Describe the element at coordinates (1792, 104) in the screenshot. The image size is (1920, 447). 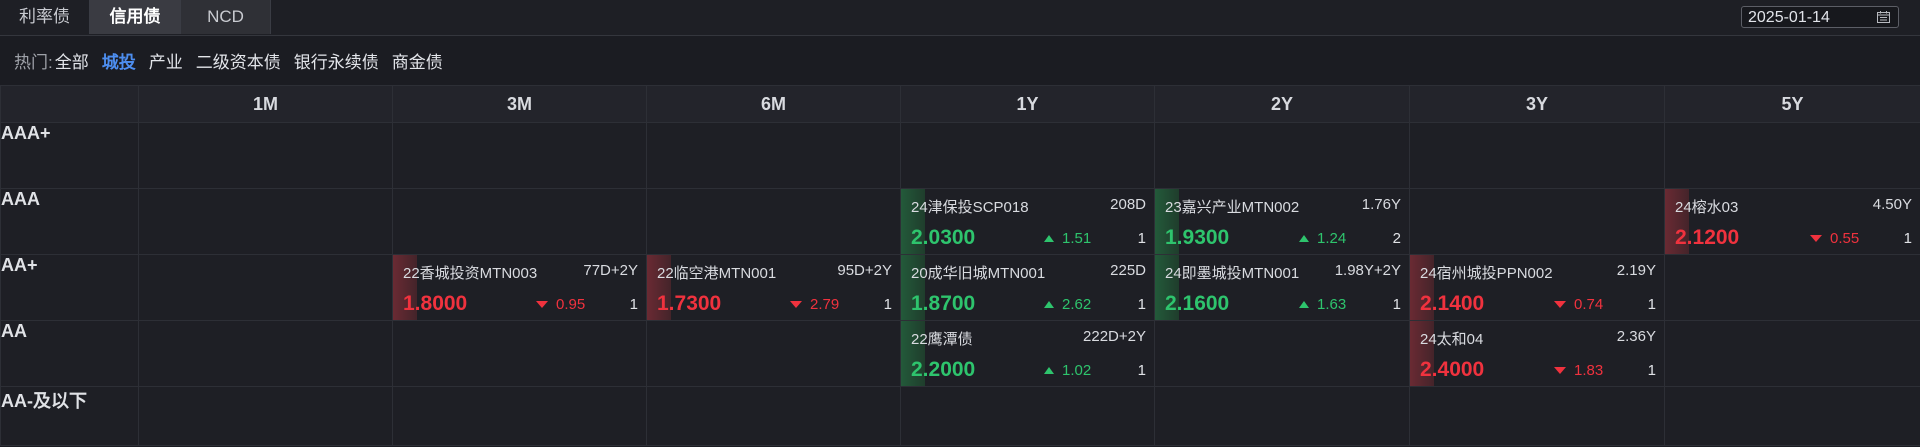
I see `term-header-5y: 5Y` at that location.